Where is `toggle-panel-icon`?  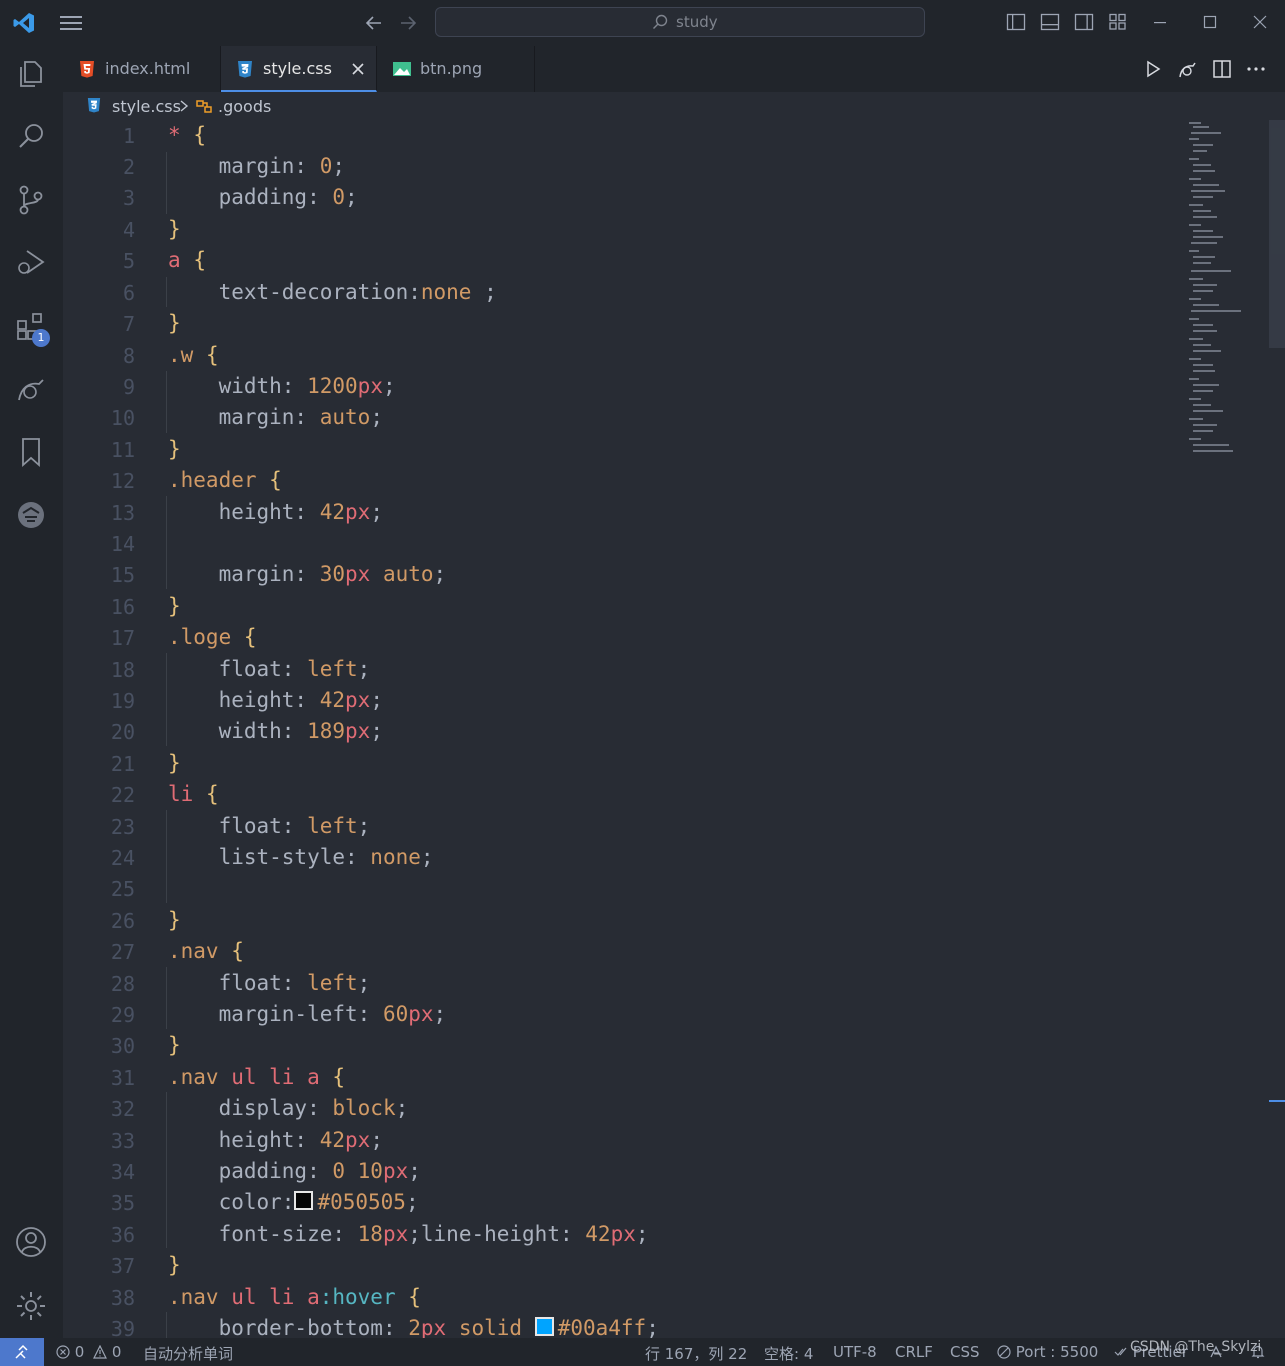 toggle-panel-icon is located at coordinates (1050, 22).